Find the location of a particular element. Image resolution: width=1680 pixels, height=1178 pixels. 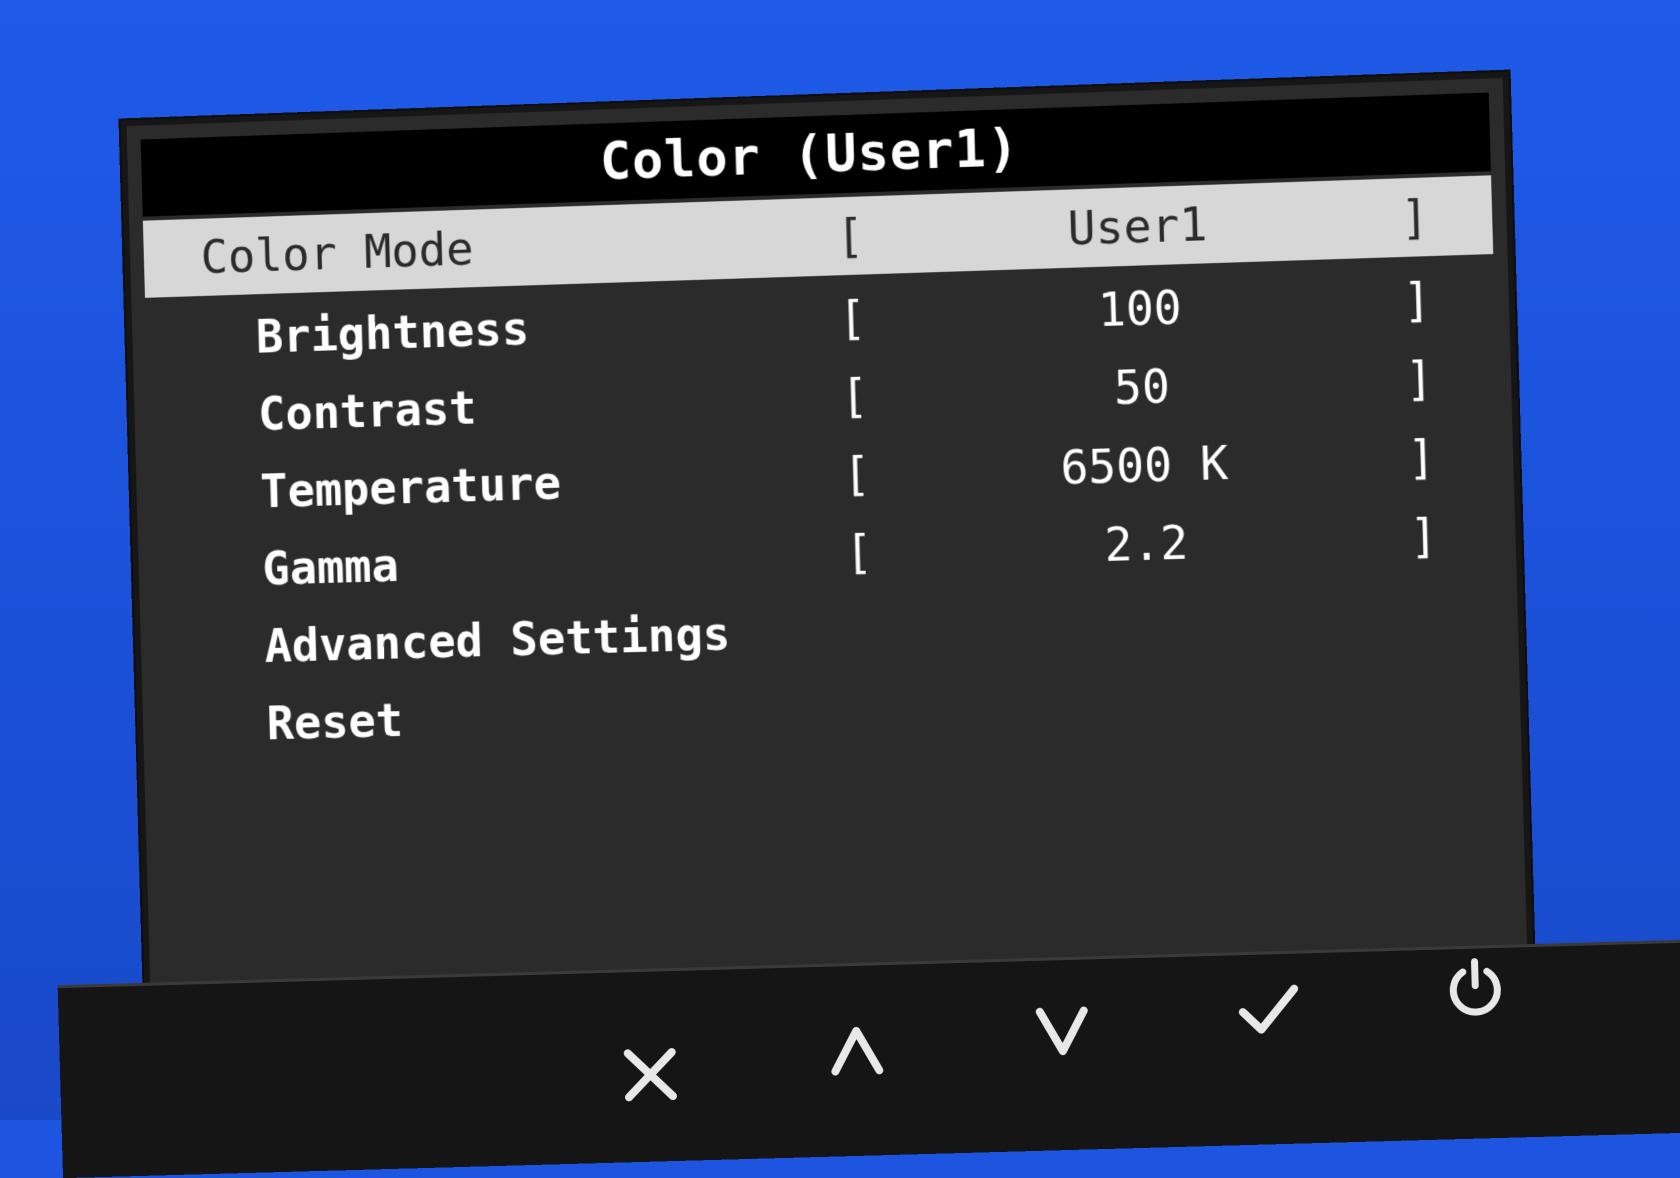

down-button is located at coordinates (1062, 1031).